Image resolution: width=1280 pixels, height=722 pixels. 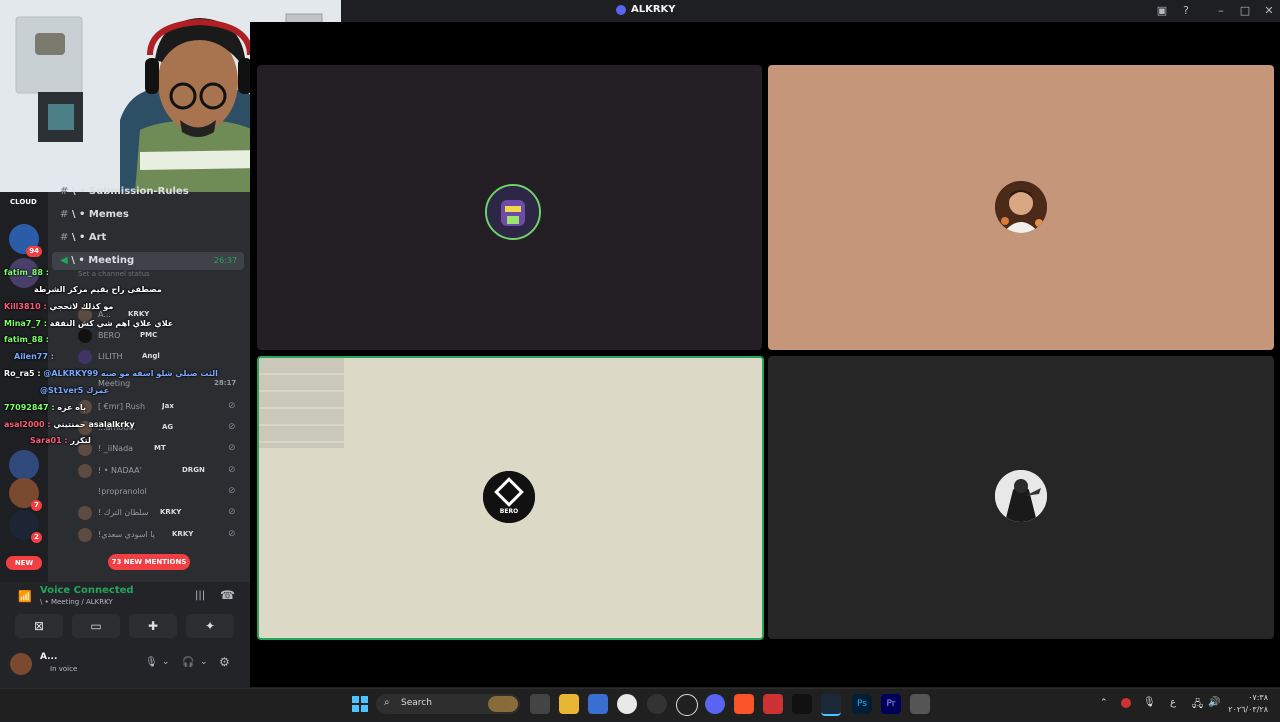 What do you see at coordinates (114, 274) in the screenshot?
I see `channel-status-placeholder: Set a channel status` at bounding box center [114, 274].